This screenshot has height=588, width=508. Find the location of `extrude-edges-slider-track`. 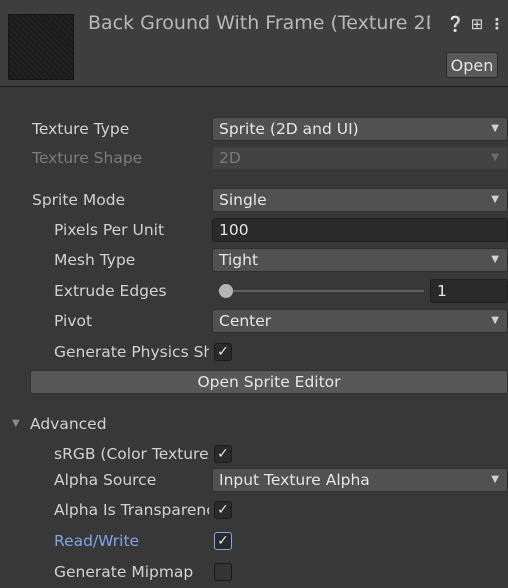

extrude-edges-slider-track is located at coordinates (321, 291).